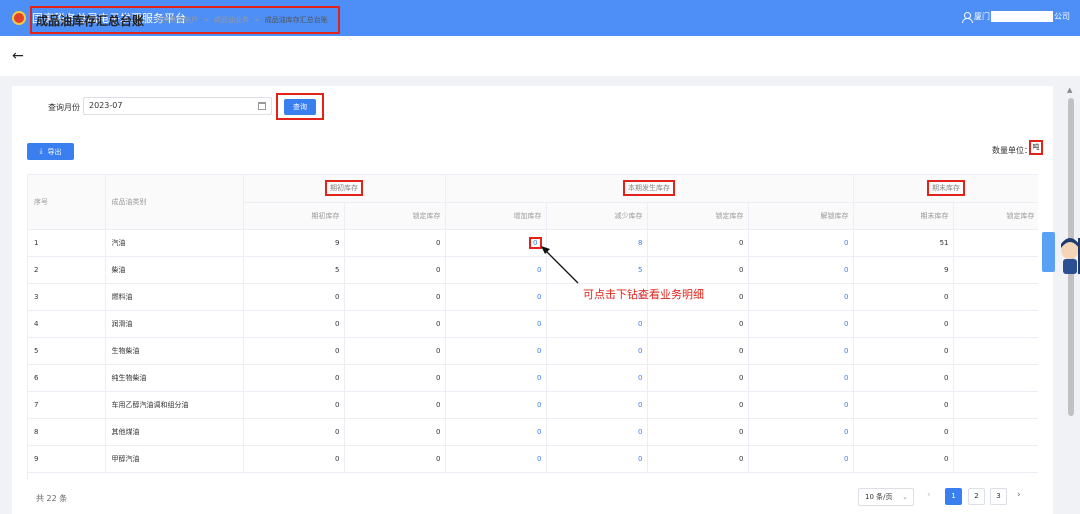 The height and width of the screenshot is (514, 1080). I want to click on query-highlight-box: 查询, so click(300, 106).